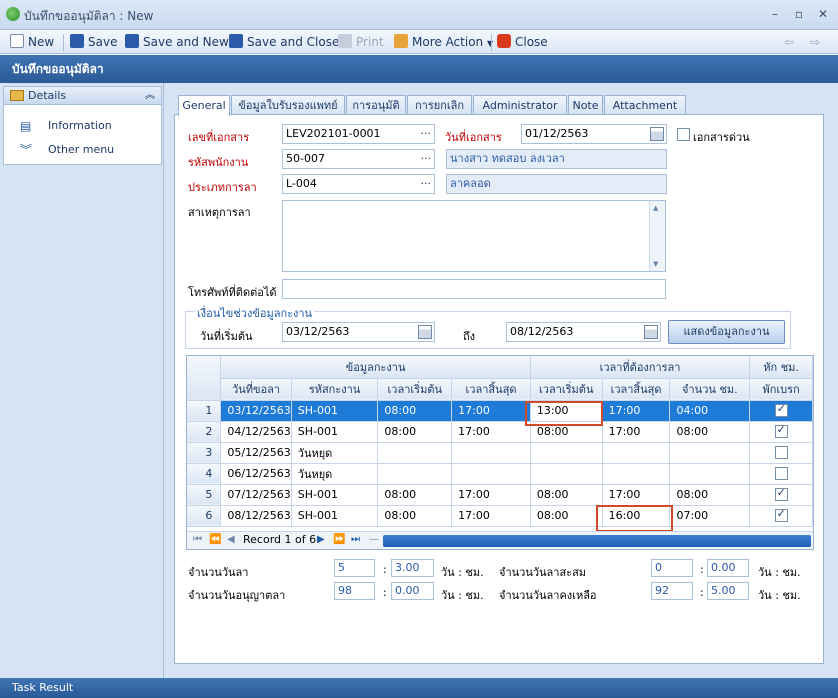  I want to click on row-number: 1, so click(204, 411).